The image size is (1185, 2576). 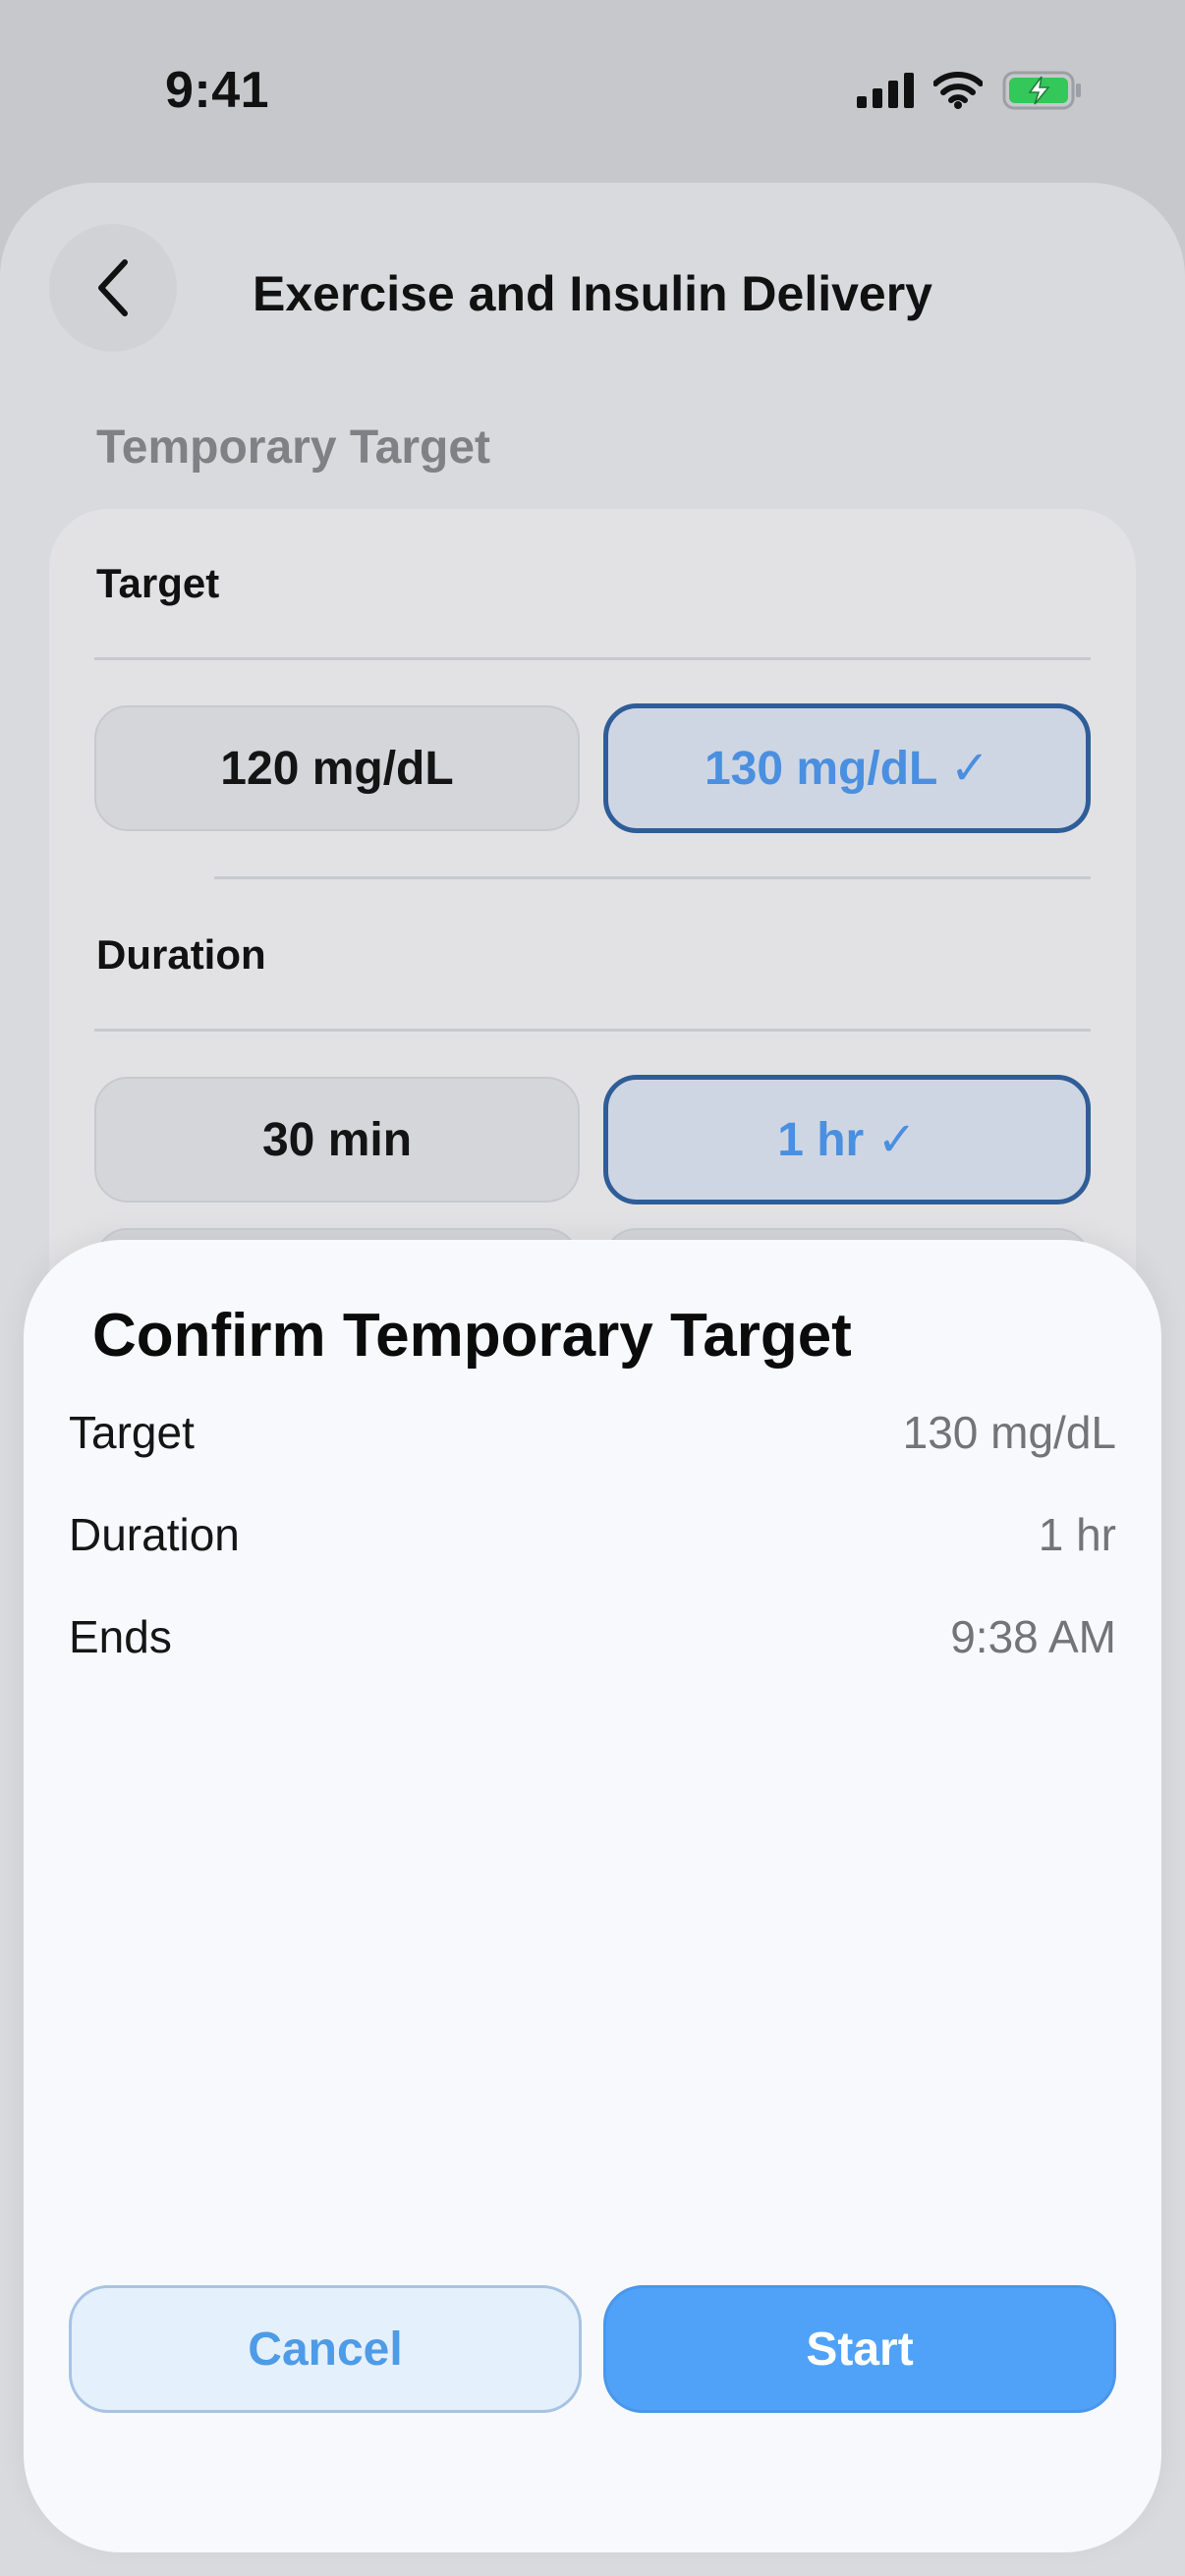 What do you see at coordinates (592, 293) in the screenshot?
I see `page-title: Exercise and Insulin Delivery` at bounding box center [592, 293].